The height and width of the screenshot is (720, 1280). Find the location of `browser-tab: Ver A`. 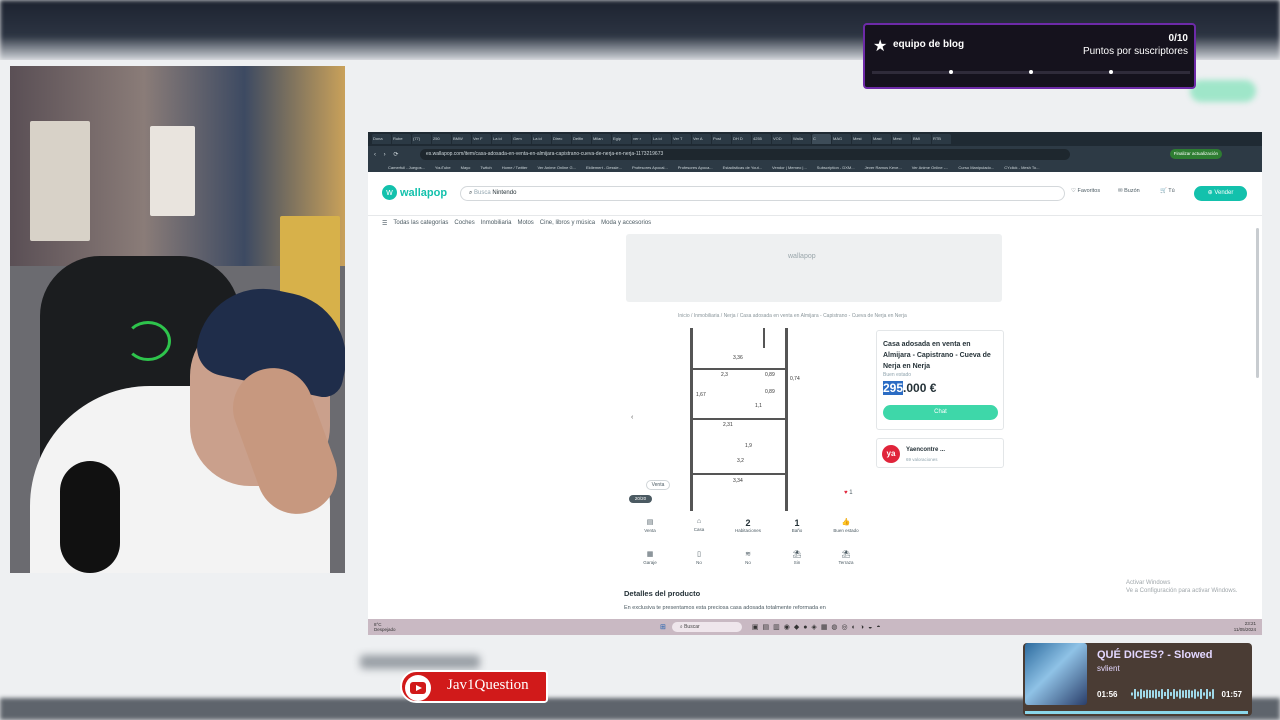

browser-tab: Ver A is located at coordinates (701, 139).